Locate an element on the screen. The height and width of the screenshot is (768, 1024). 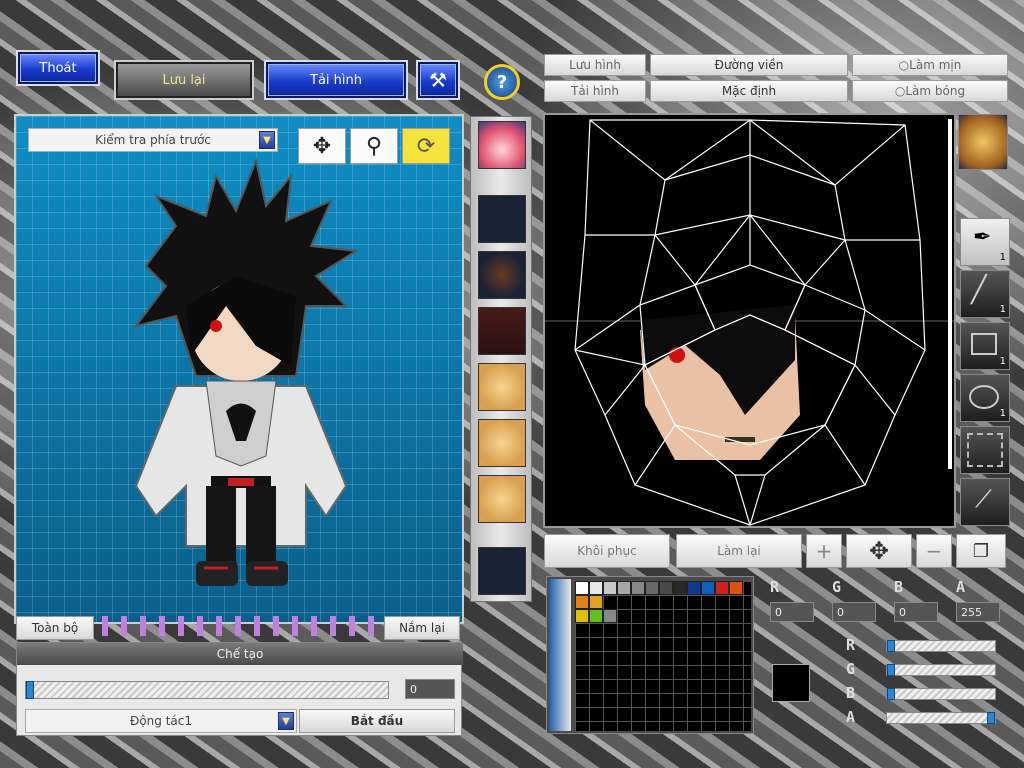
create-panel: Chế tạo 0 Động tác1 ▼ Bắt đầu is located at coordinates (239, 689).